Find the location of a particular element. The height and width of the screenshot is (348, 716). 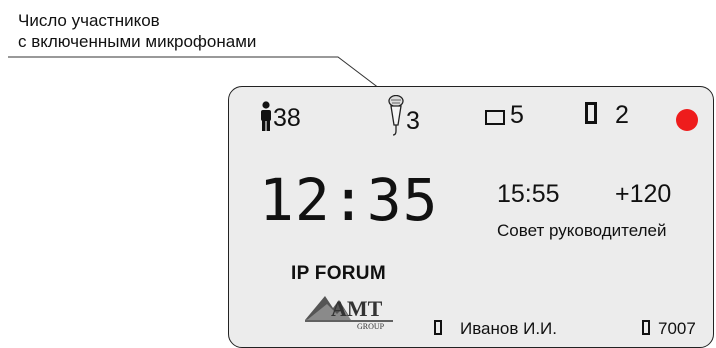

person-icon is located at coordinates (266, 116).